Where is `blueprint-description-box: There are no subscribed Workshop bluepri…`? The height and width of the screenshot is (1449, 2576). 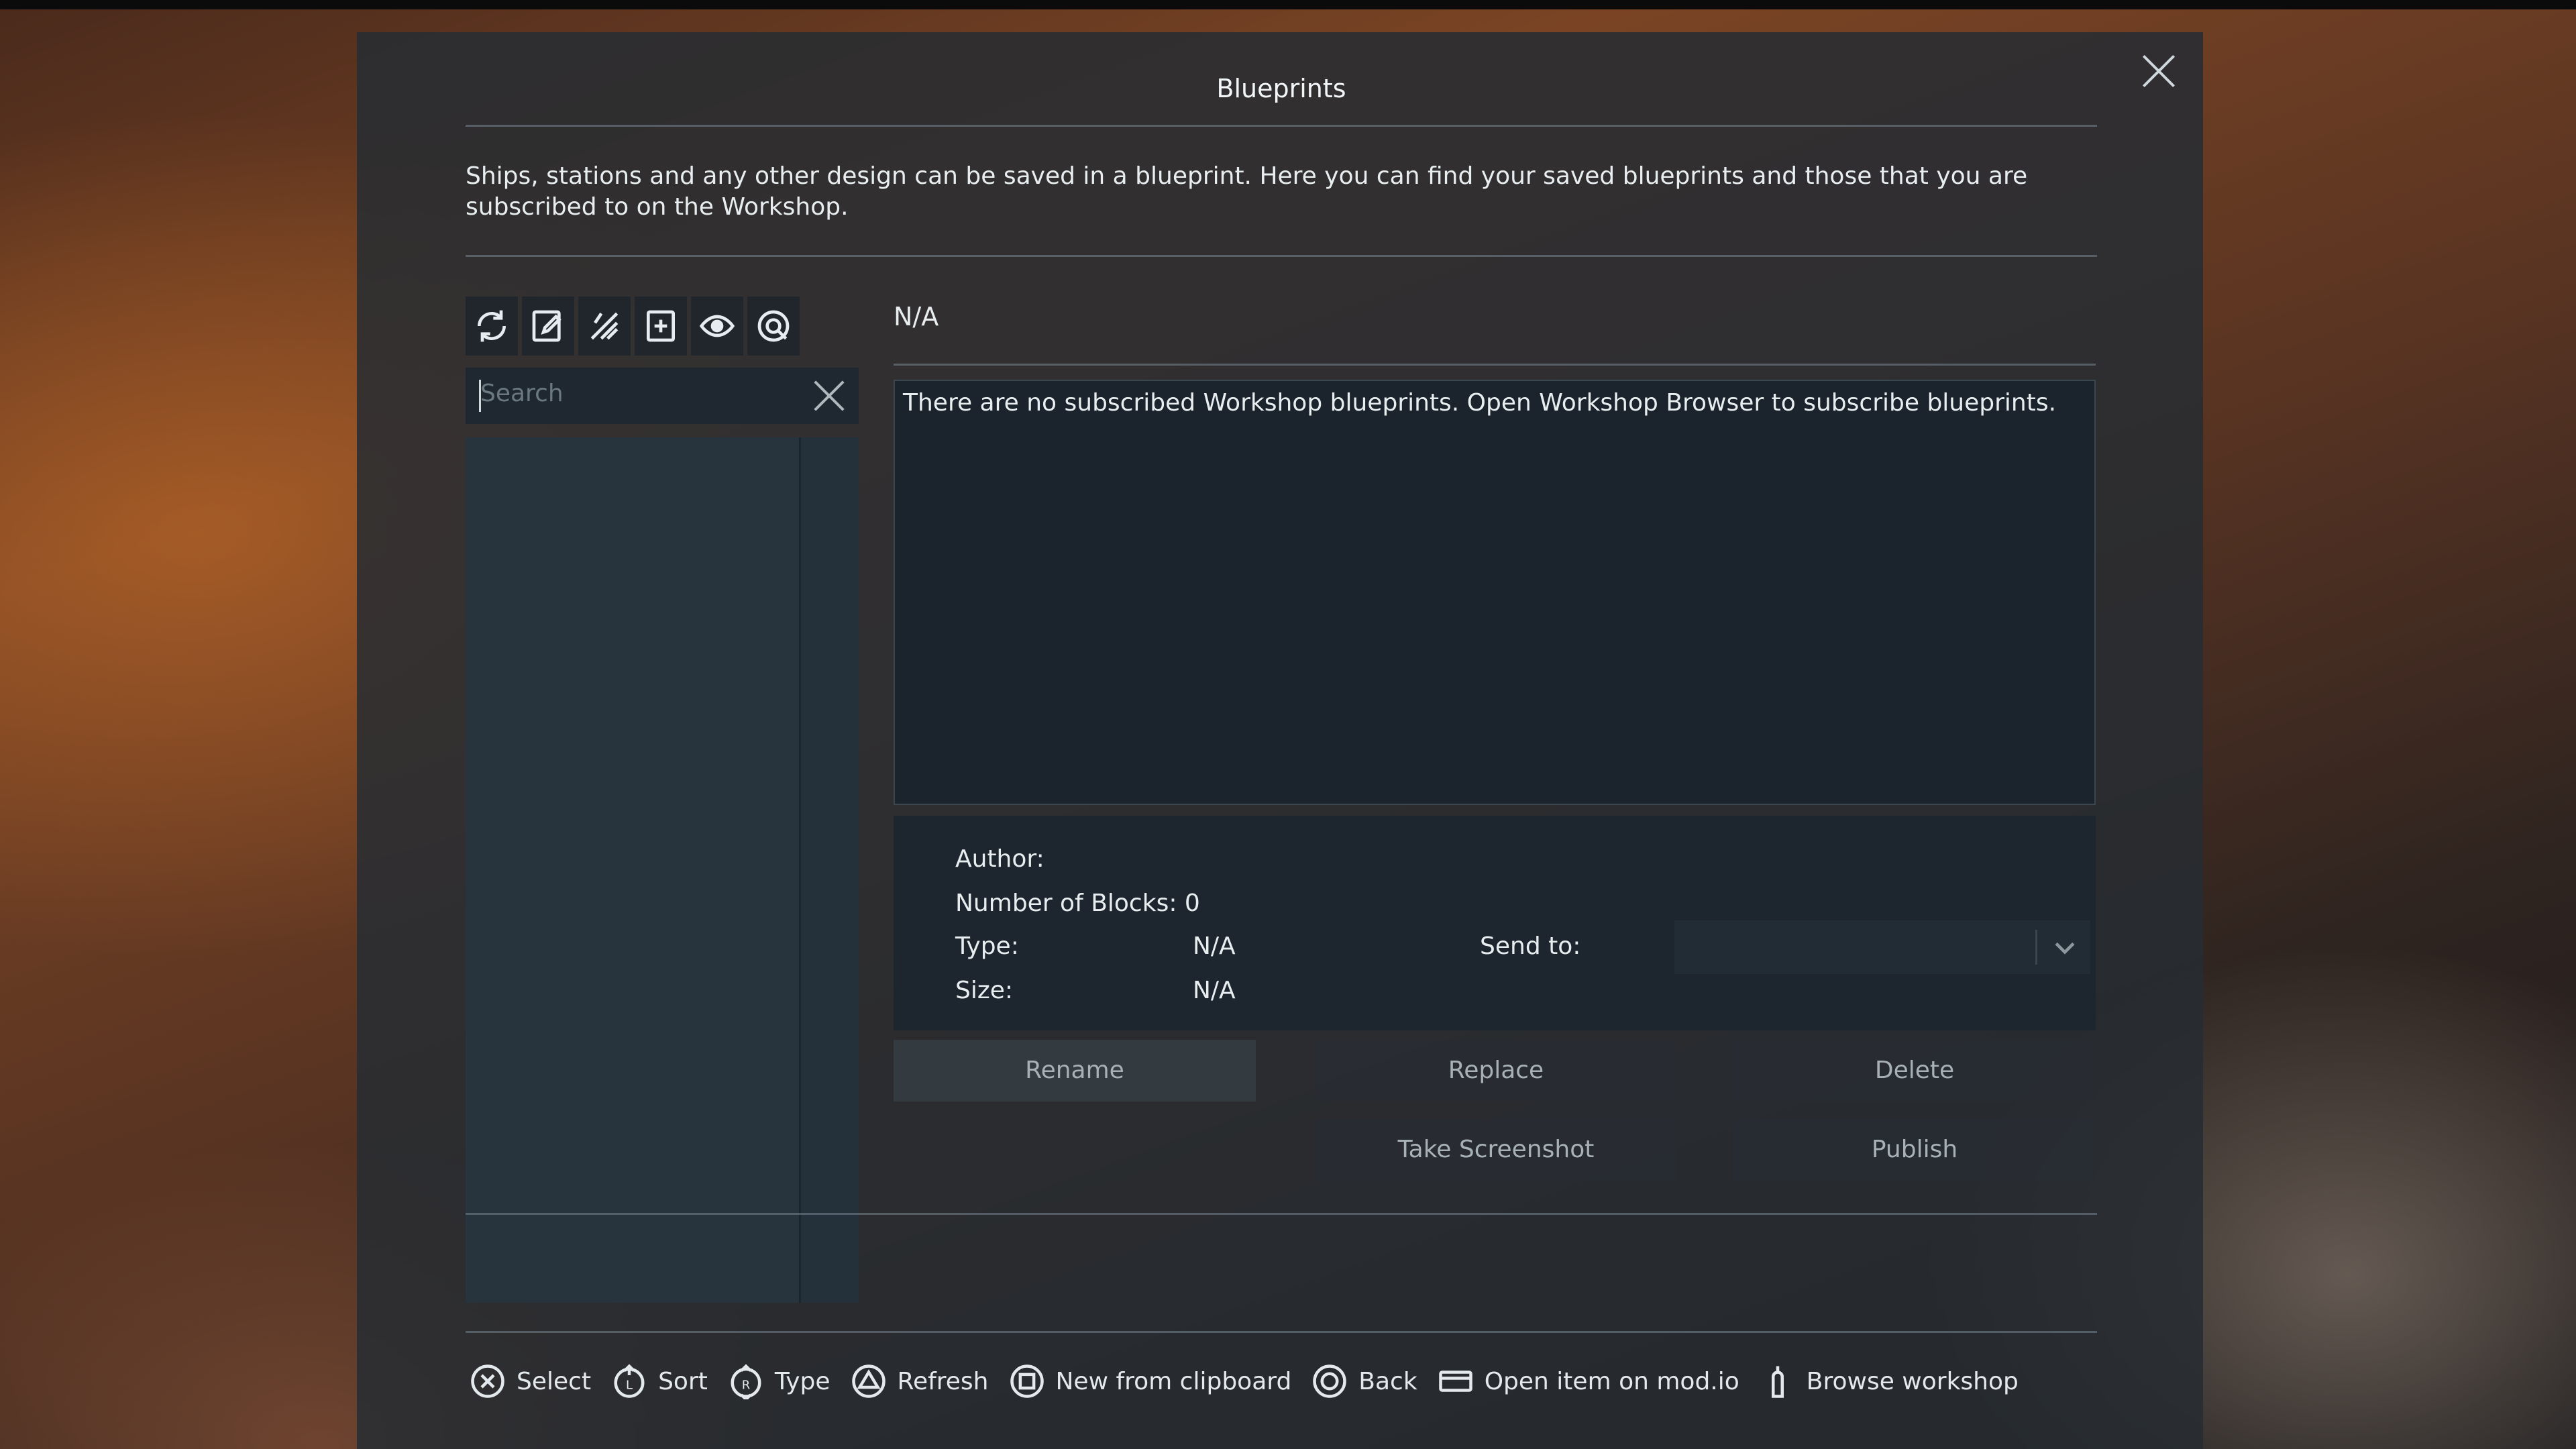
blueprint-description-box: There are no subscribed Workshop bluepri… is located at coordinates (1495, 592).